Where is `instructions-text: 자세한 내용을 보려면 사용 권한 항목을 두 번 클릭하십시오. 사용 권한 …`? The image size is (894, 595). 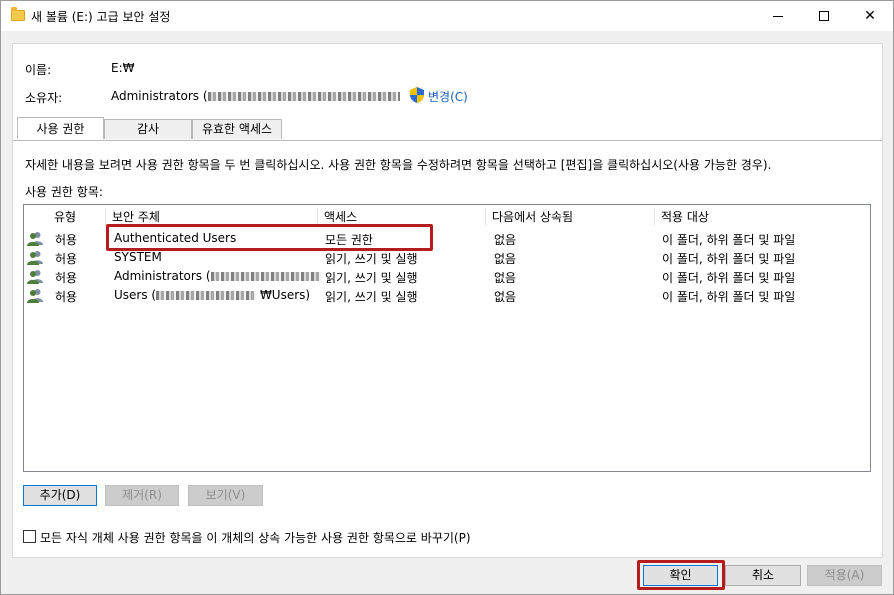
instructions-text: 자세한 내용을 보려면 사용 권한 항목을 두 번 클릭하십시오. 사용 권한 … is located at coordinates (398, 165).